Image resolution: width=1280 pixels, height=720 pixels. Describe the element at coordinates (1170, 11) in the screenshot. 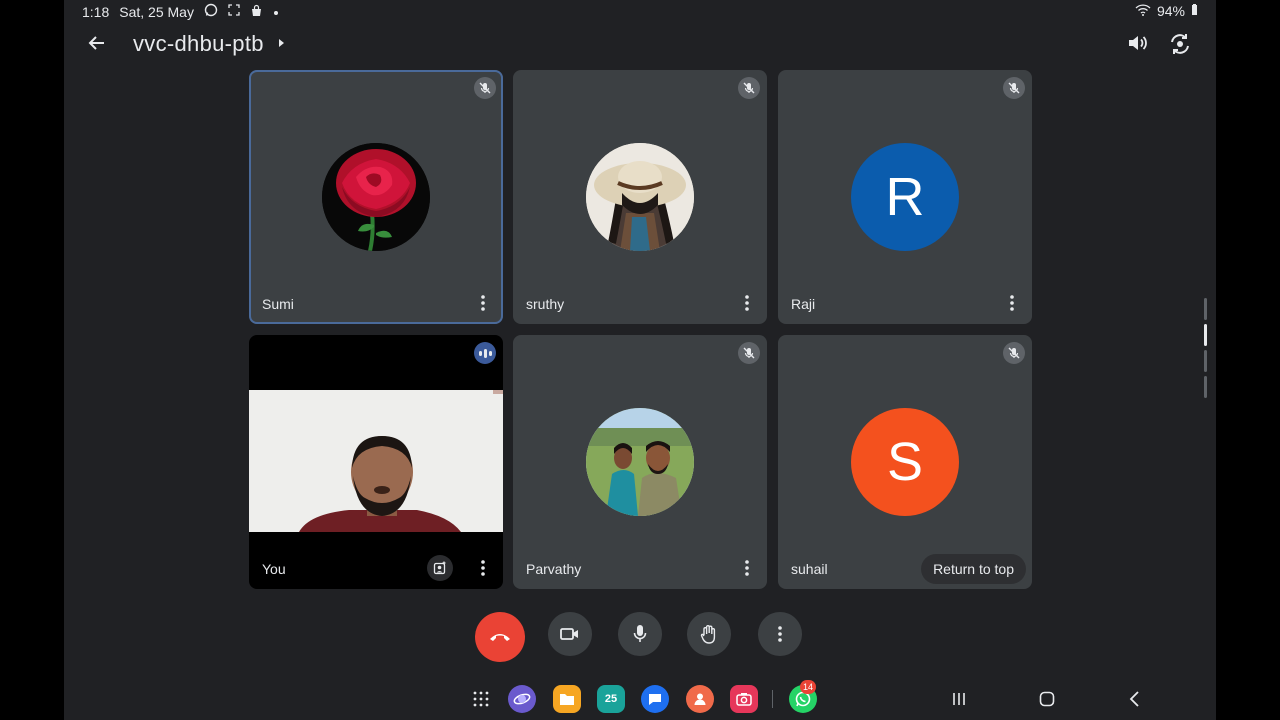

I see `battery-level: 94%` at that location.